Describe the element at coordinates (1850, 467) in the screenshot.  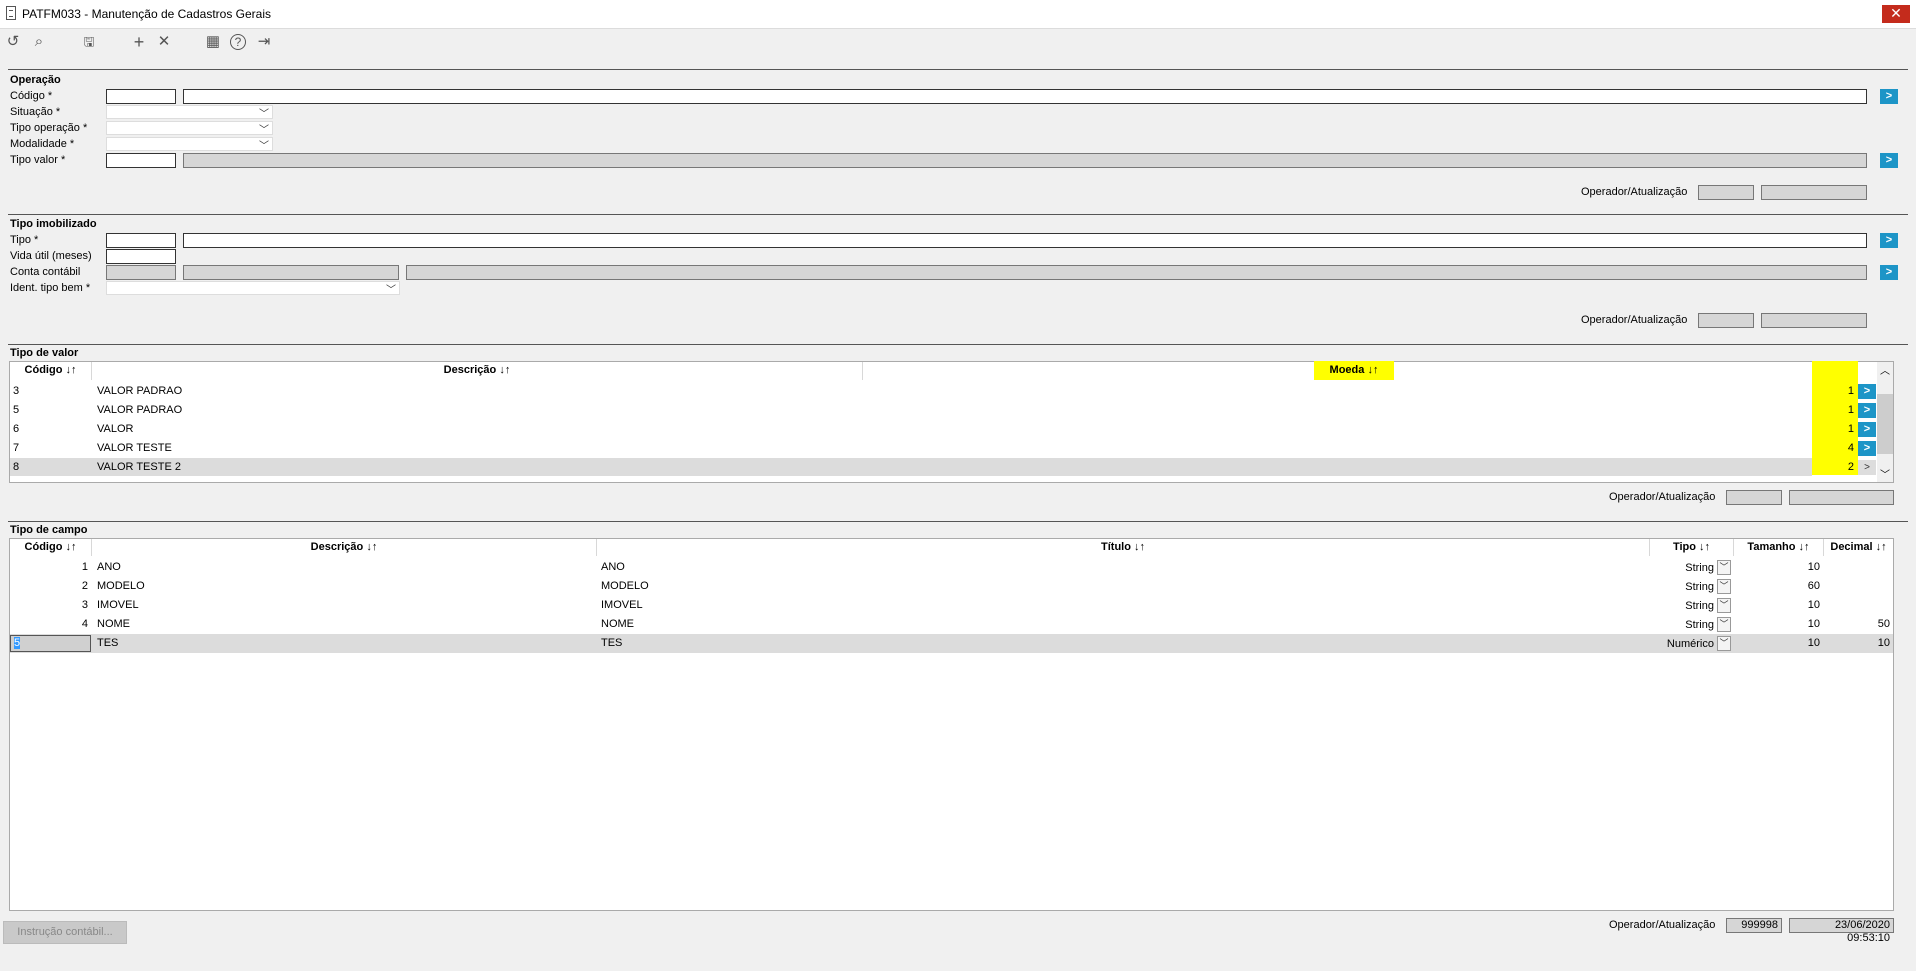
I see `moeda-cell: 2` at that location.